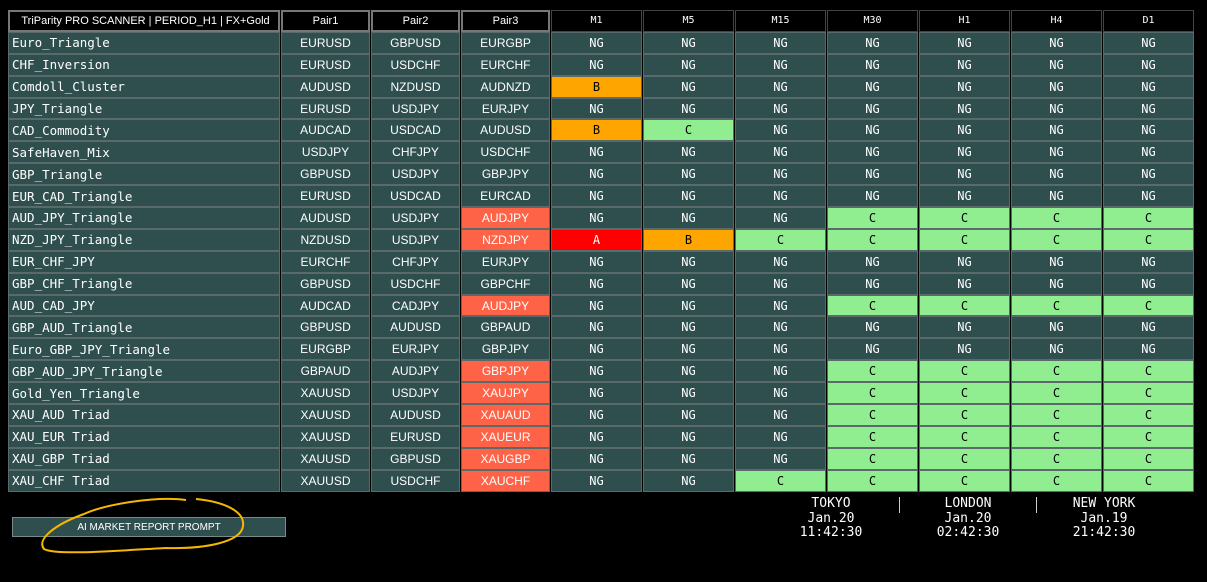  What do you see at coordinates (144, 196) in the screenshot?
I see `strategy-name: EUR_CAD_Triangle` at bounding box center [144, 196].